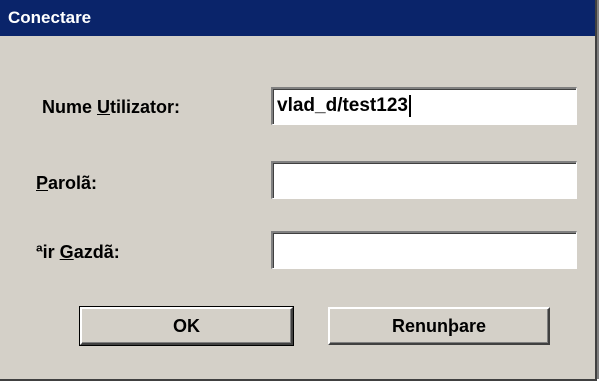  I want to click on password-input, so click(424, 180).